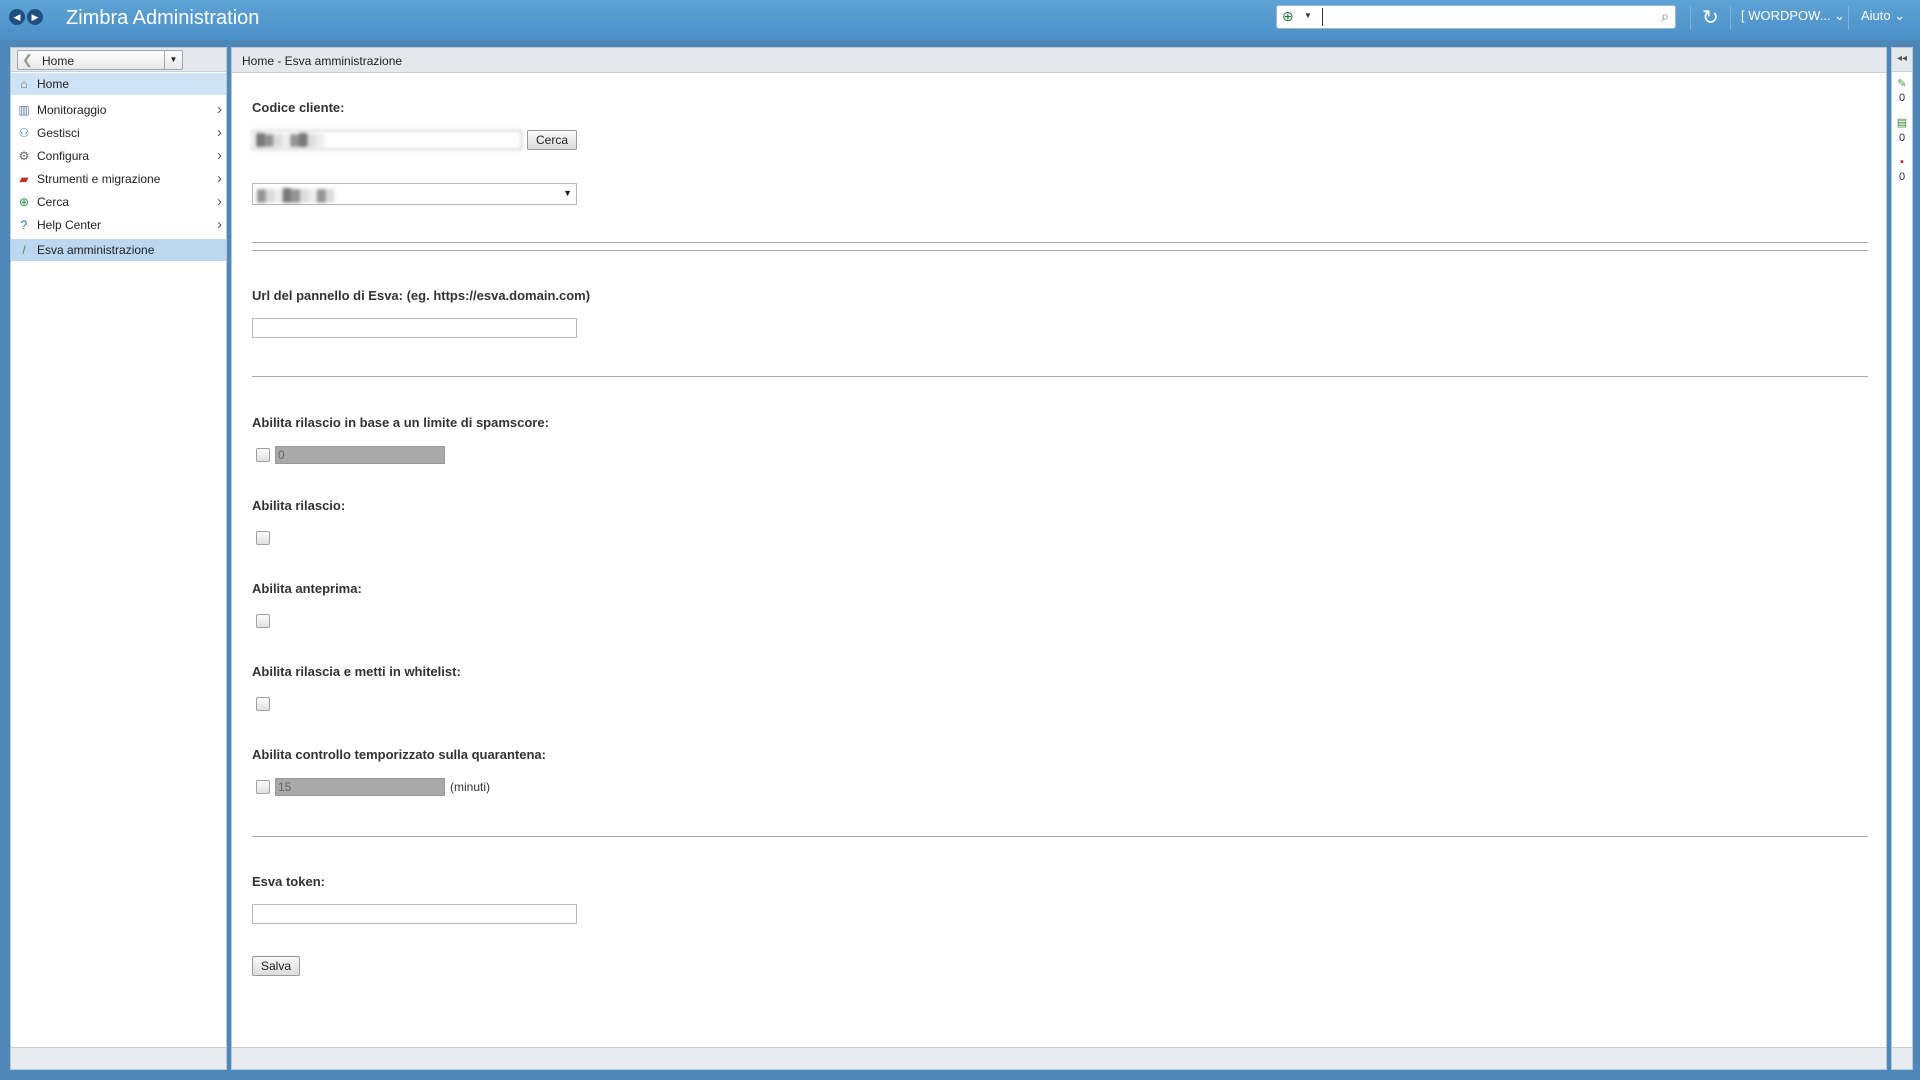  Describe the element at coordinates (1883, 16) in the screenshot. I see `help-menu: Aiuto ⌄` at that location.